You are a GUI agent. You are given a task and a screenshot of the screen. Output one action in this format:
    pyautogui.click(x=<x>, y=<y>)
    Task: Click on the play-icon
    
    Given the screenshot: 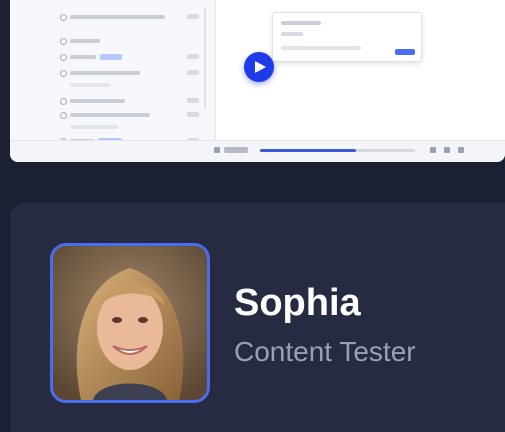 What is the action you would take?
    pyautogui.click(x=260, y=67)
    